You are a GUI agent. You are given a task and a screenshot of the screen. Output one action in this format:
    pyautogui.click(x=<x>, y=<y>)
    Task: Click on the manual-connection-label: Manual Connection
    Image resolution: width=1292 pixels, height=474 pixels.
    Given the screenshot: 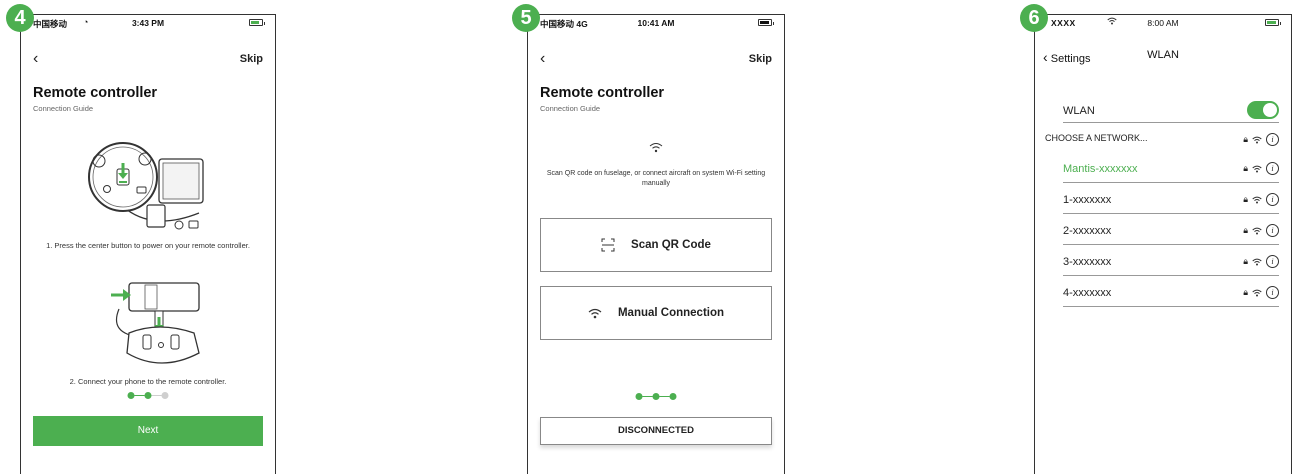 What is the action you would take?
    pyautogui.click(x=671, y=313)
    